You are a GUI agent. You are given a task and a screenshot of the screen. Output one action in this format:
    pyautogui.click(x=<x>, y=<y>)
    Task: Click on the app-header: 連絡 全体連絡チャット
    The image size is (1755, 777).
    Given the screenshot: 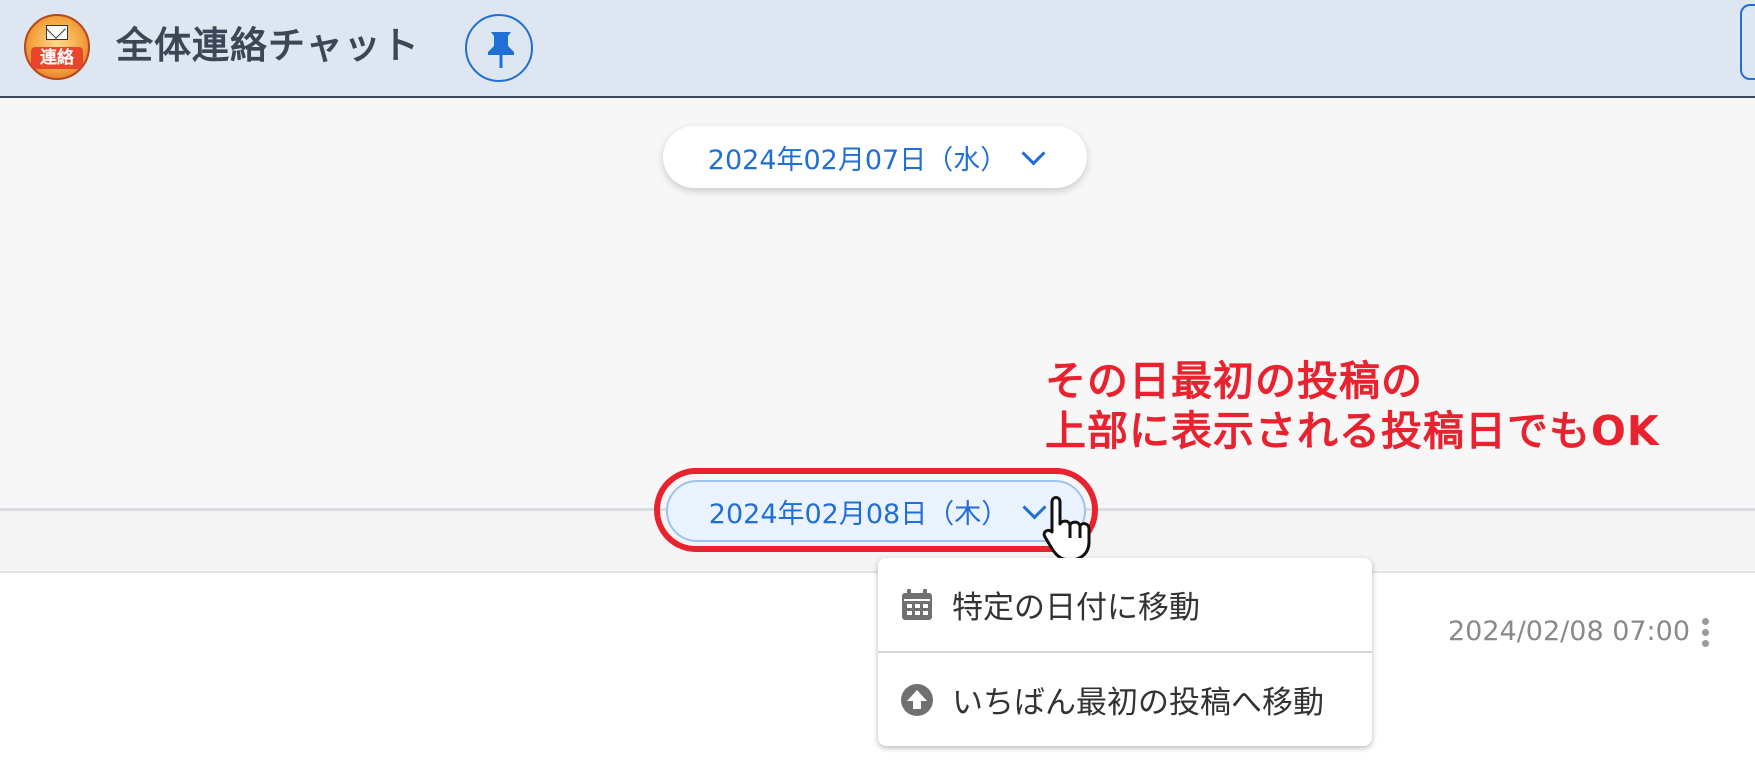 What is the action you would take?
    pyautogui.click(x=877, y=49)
    